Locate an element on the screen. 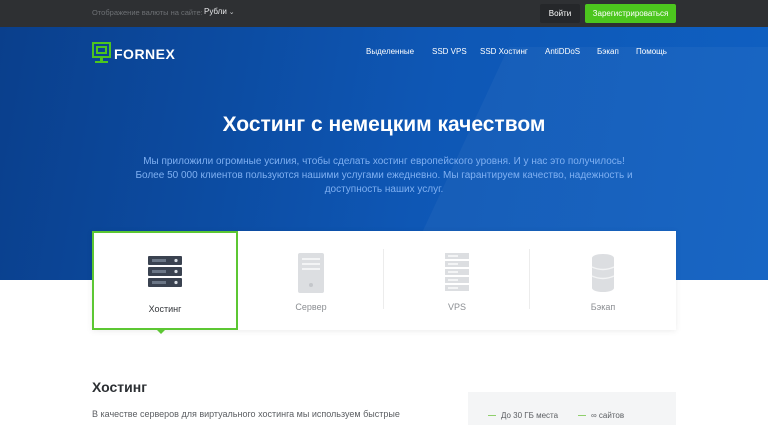  chevron-down-icon: ⌄ is located at coordinates (231, 12).